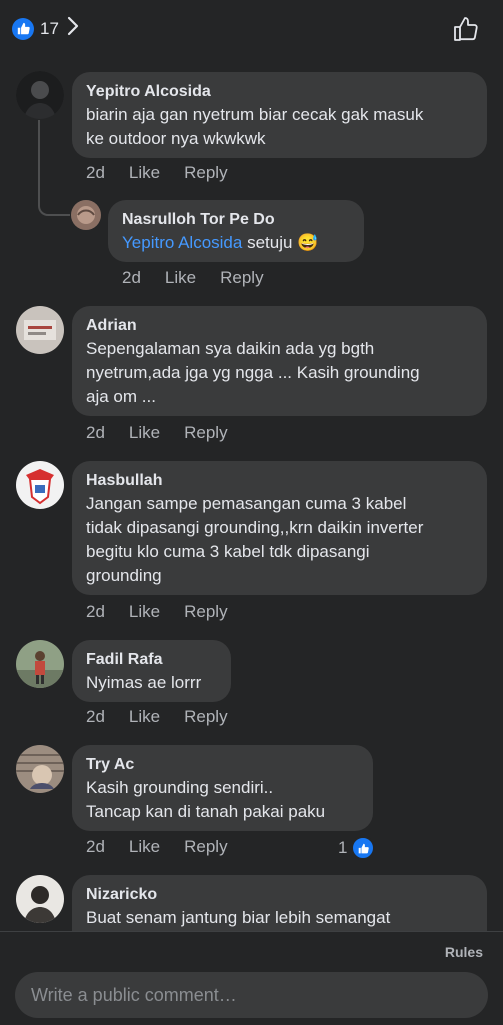  Describe the element at coordinates (54, 168) in the screenshot. I see `thread-line` at that location.